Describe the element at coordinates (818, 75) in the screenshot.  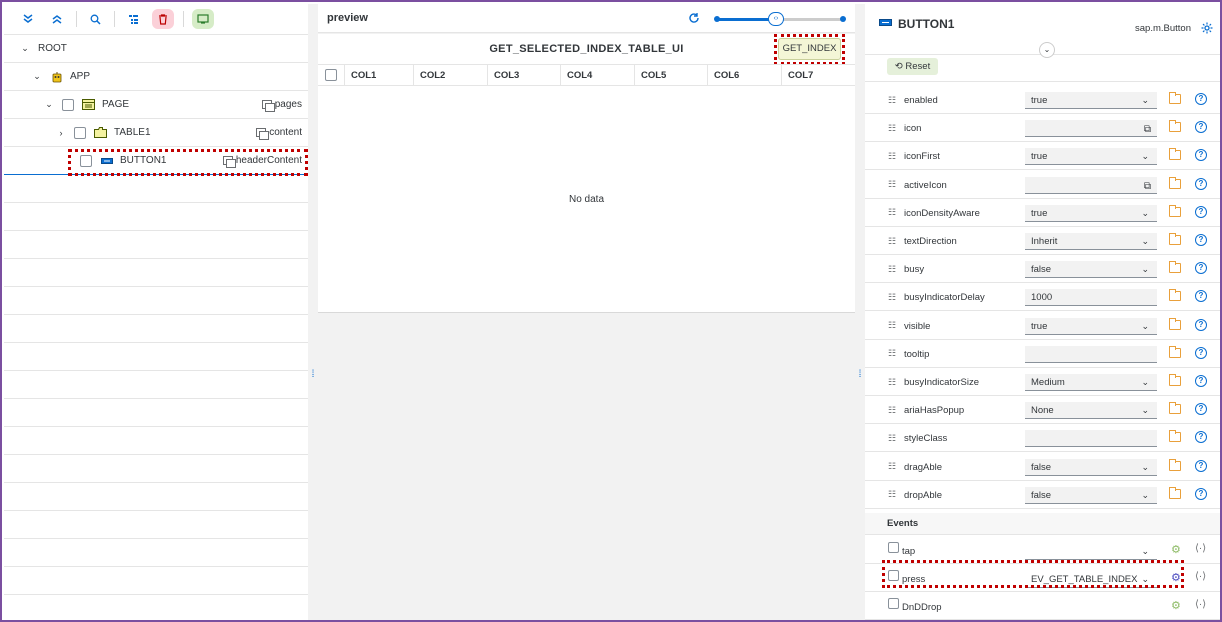
I see `column-header: COL7` at that location.